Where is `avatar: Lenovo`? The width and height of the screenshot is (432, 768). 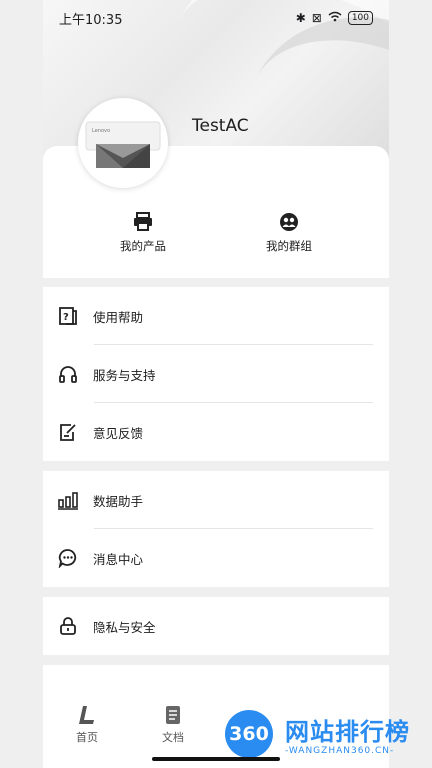 avatar: Lenovo is located at coordinates (123, 143).